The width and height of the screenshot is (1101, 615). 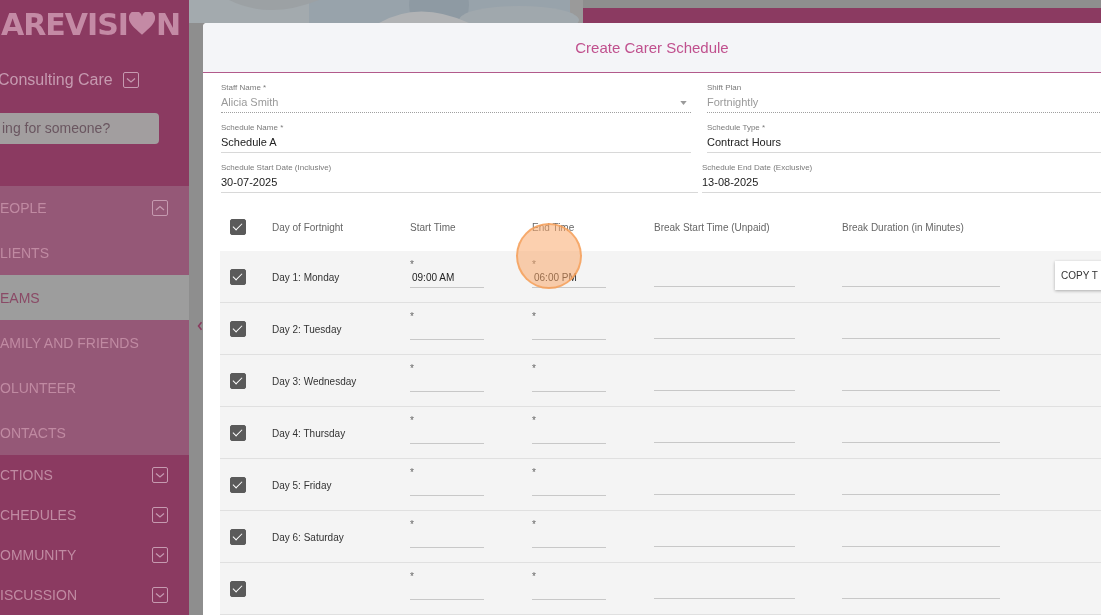 I want to click on logo-text: AREVISI, so click(x=64, y=24).